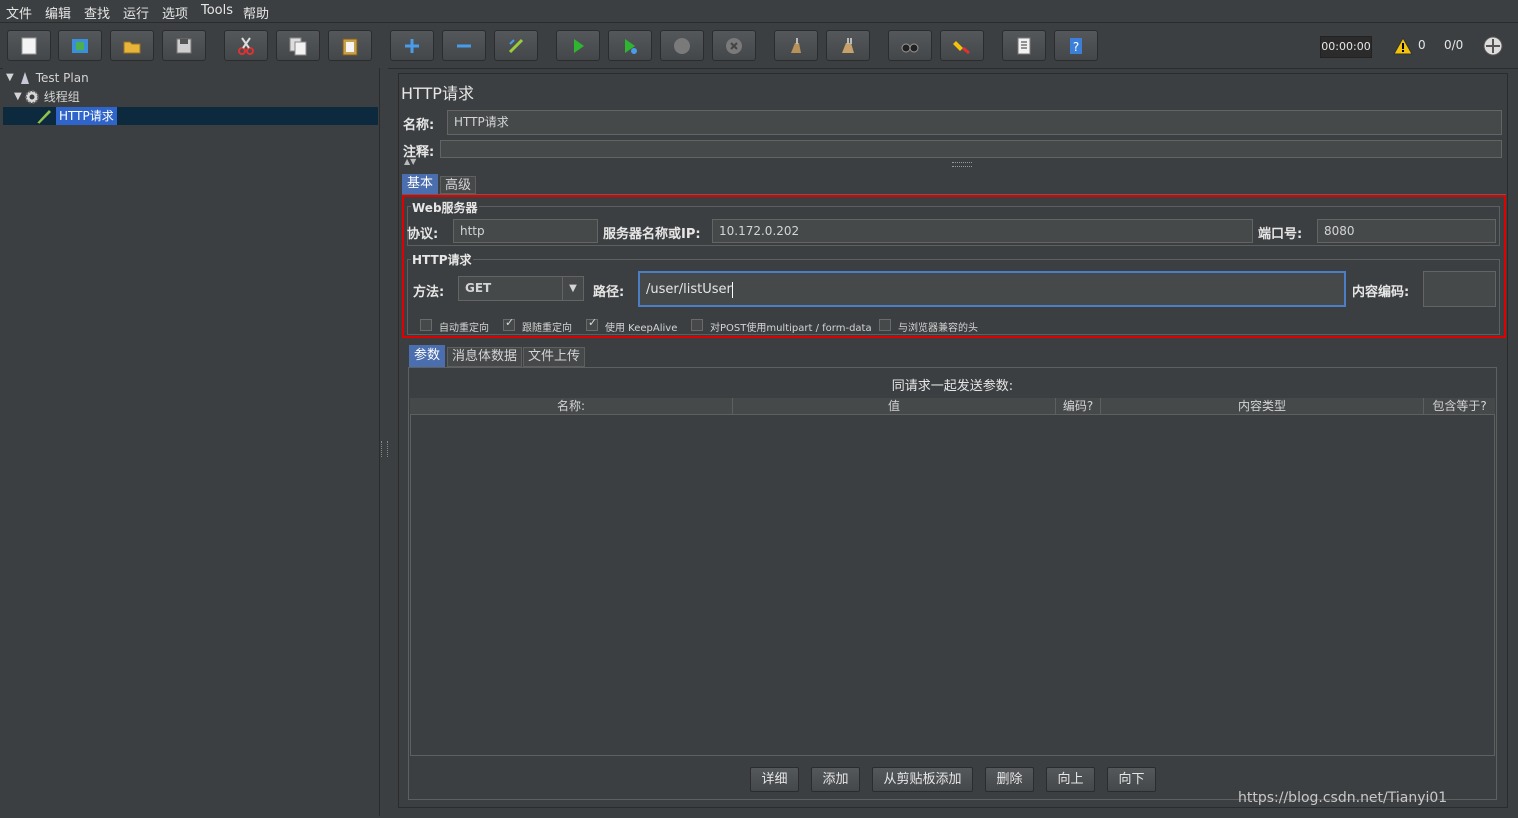  What do you see at coordinates (426, 325) in the screenshot?
I see `checkbox-auto-redirect` at bounding box center [426, 325].